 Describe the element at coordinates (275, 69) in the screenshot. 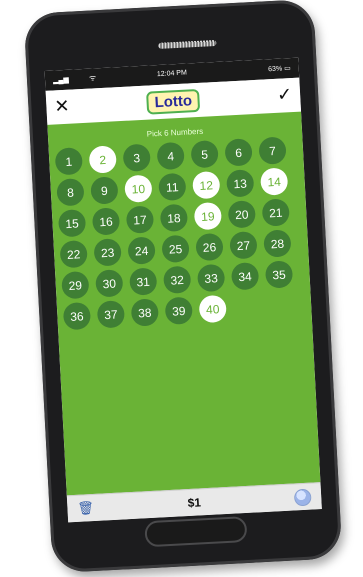

I see `battery-percent: 63%` at that location.